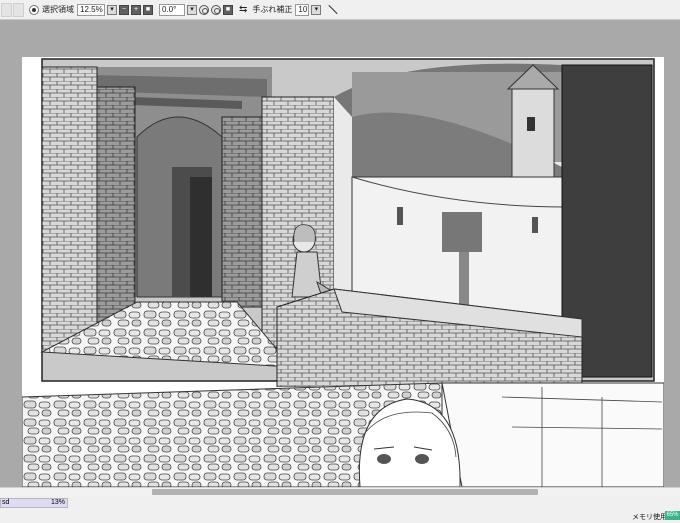 Image resolution: width=680 pixels, height=523 pixels. I want to click on document-tab: sd 13%, so click(34, 503).